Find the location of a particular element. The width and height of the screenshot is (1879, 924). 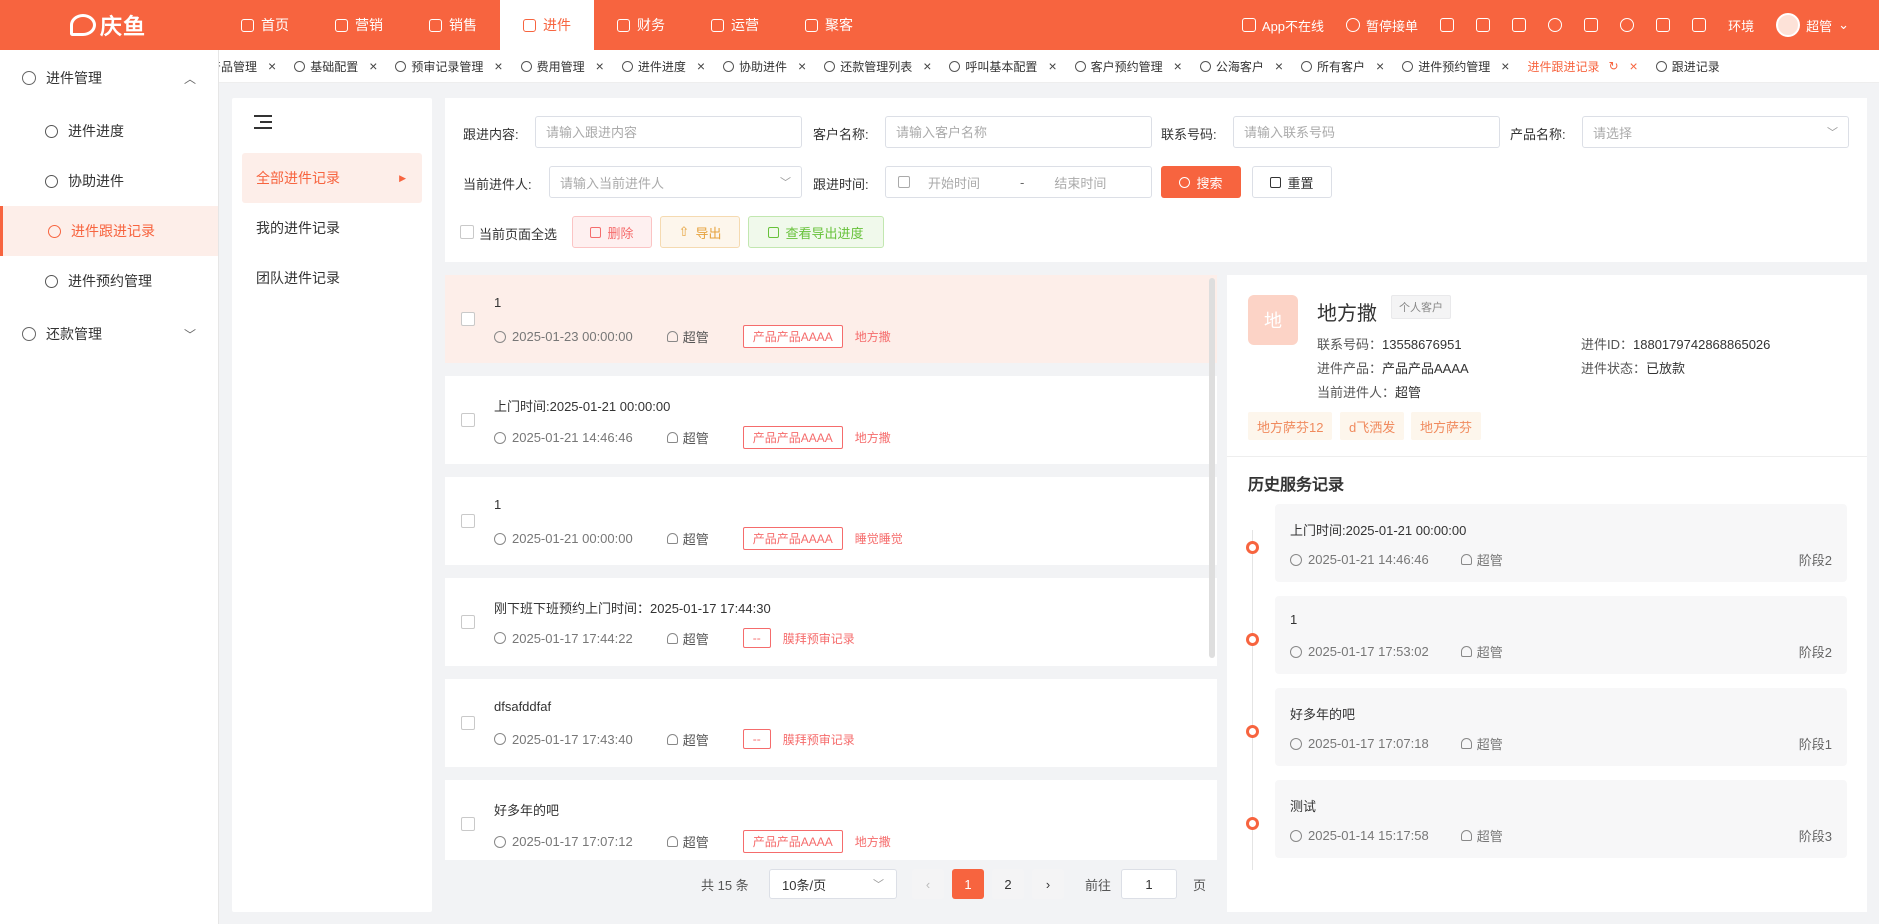

customer-input is located at coordinates (1018, 132).